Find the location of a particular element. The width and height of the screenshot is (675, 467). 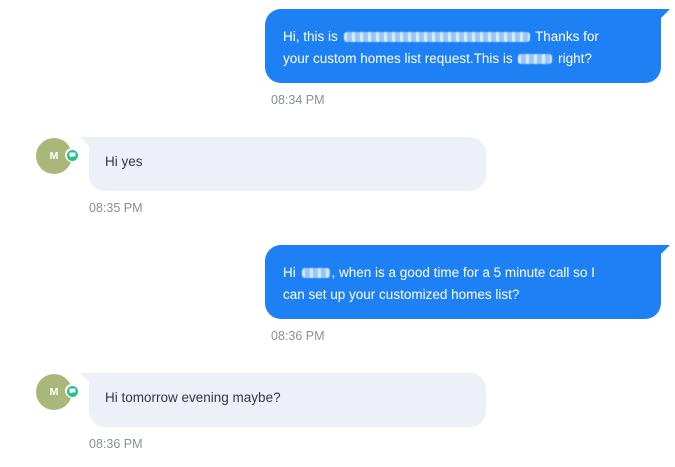

message-timestamp: 08:35 PM is located at coordinates (116, 208).